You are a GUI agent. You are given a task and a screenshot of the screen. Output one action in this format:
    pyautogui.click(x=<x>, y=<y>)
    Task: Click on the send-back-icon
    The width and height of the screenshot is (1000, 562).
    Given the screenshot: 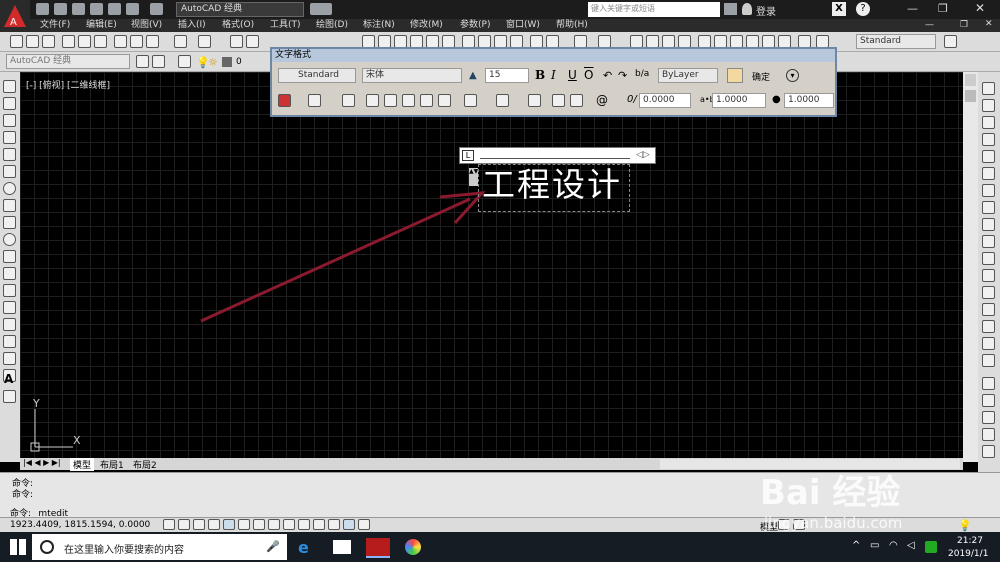 What is the action you would take?
    pyautogui.click(x=988, y=417)
    